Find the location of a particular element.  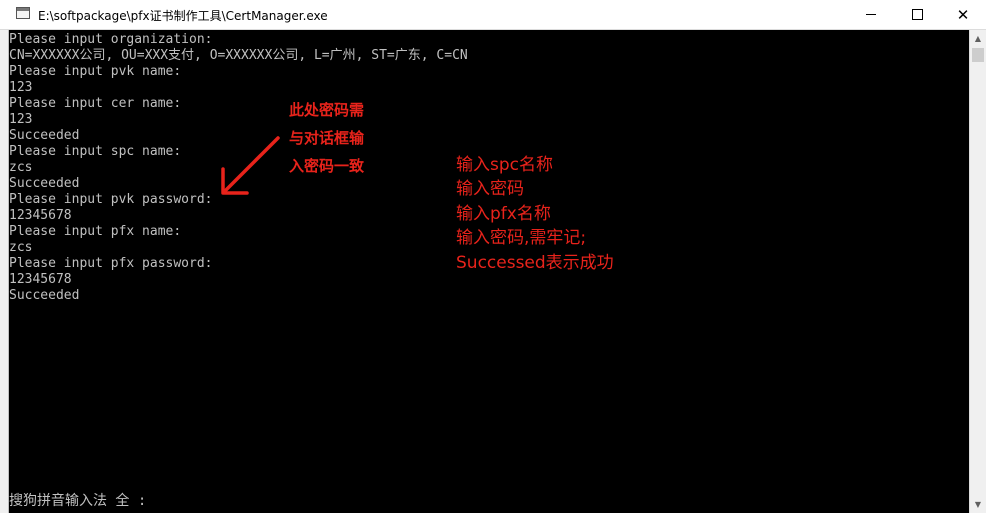

annotation-left-line: 此处密码需 is located at coordinates (327, 110).